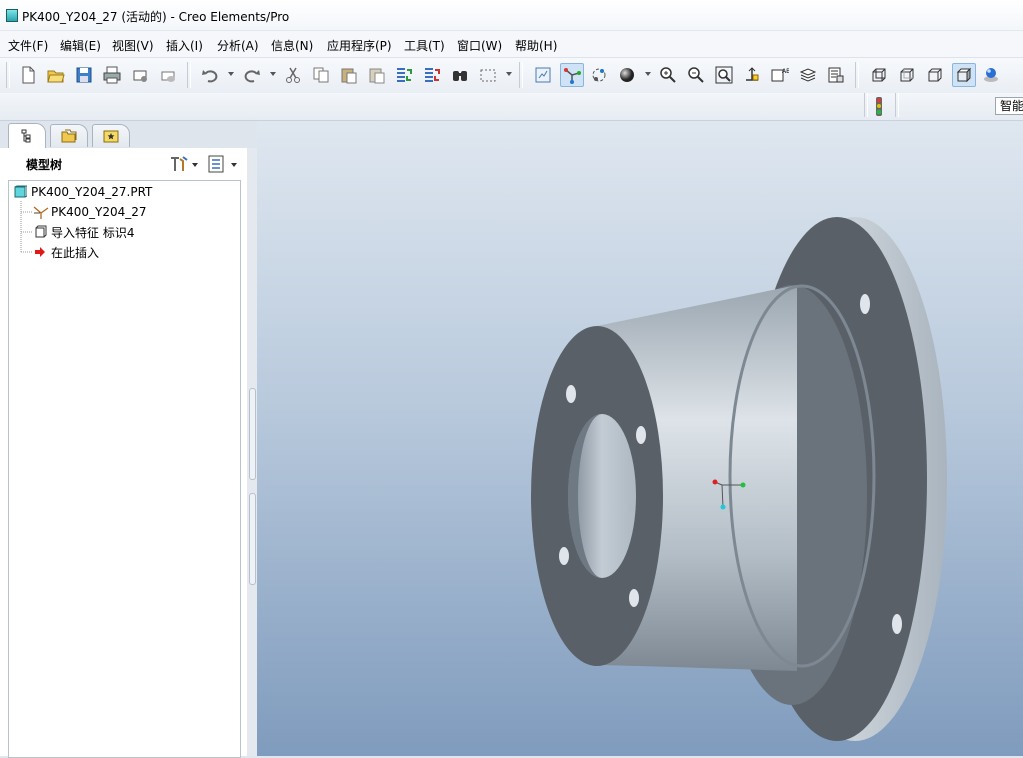 The width and height of the screenshot is (1023, 758). I want to click on traffic-light-icon, so click(879, 108).